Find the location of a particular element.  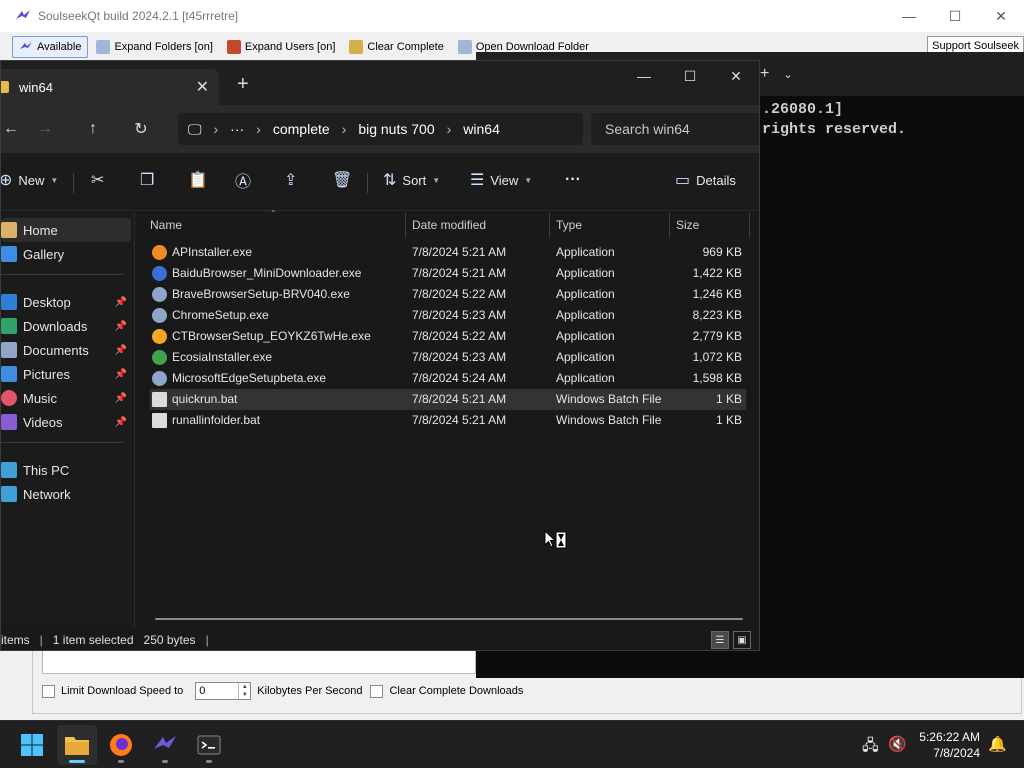

clipboard-icon: 📋 is located at coordinates (198, 180).